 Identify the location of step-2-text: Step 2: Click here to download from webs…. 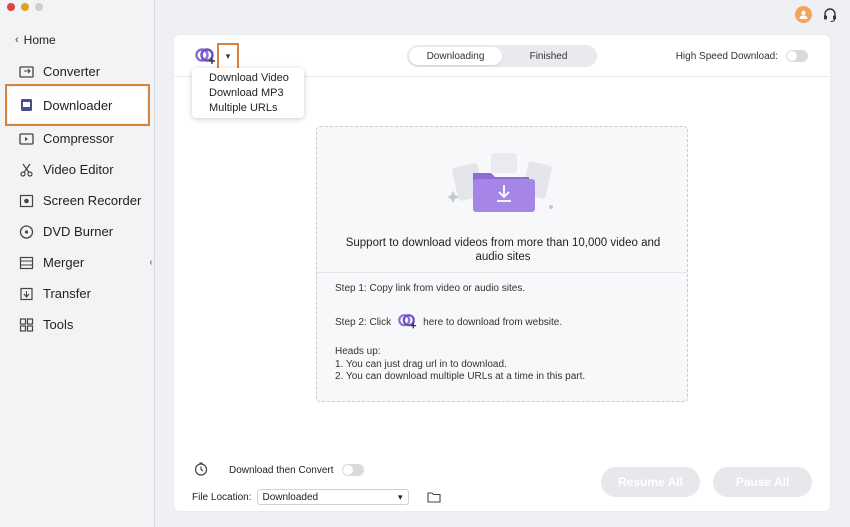
(448, 322).